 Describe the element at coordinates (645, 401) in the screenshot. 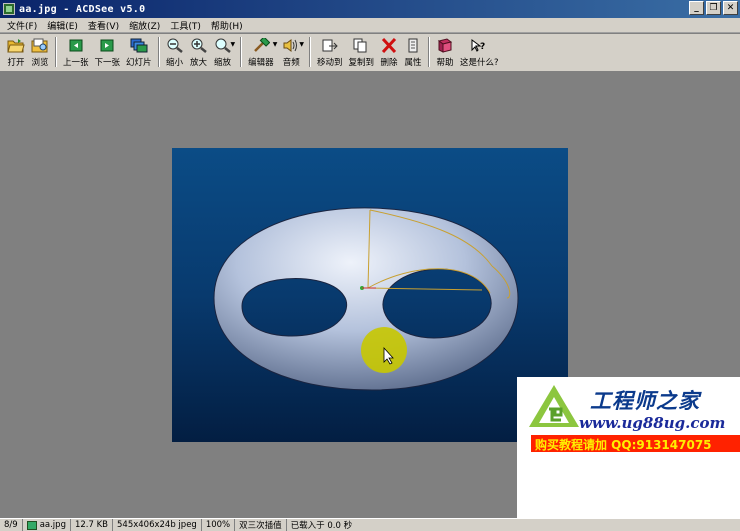

I see `watermark-site-name: 工程师之家` at that location.